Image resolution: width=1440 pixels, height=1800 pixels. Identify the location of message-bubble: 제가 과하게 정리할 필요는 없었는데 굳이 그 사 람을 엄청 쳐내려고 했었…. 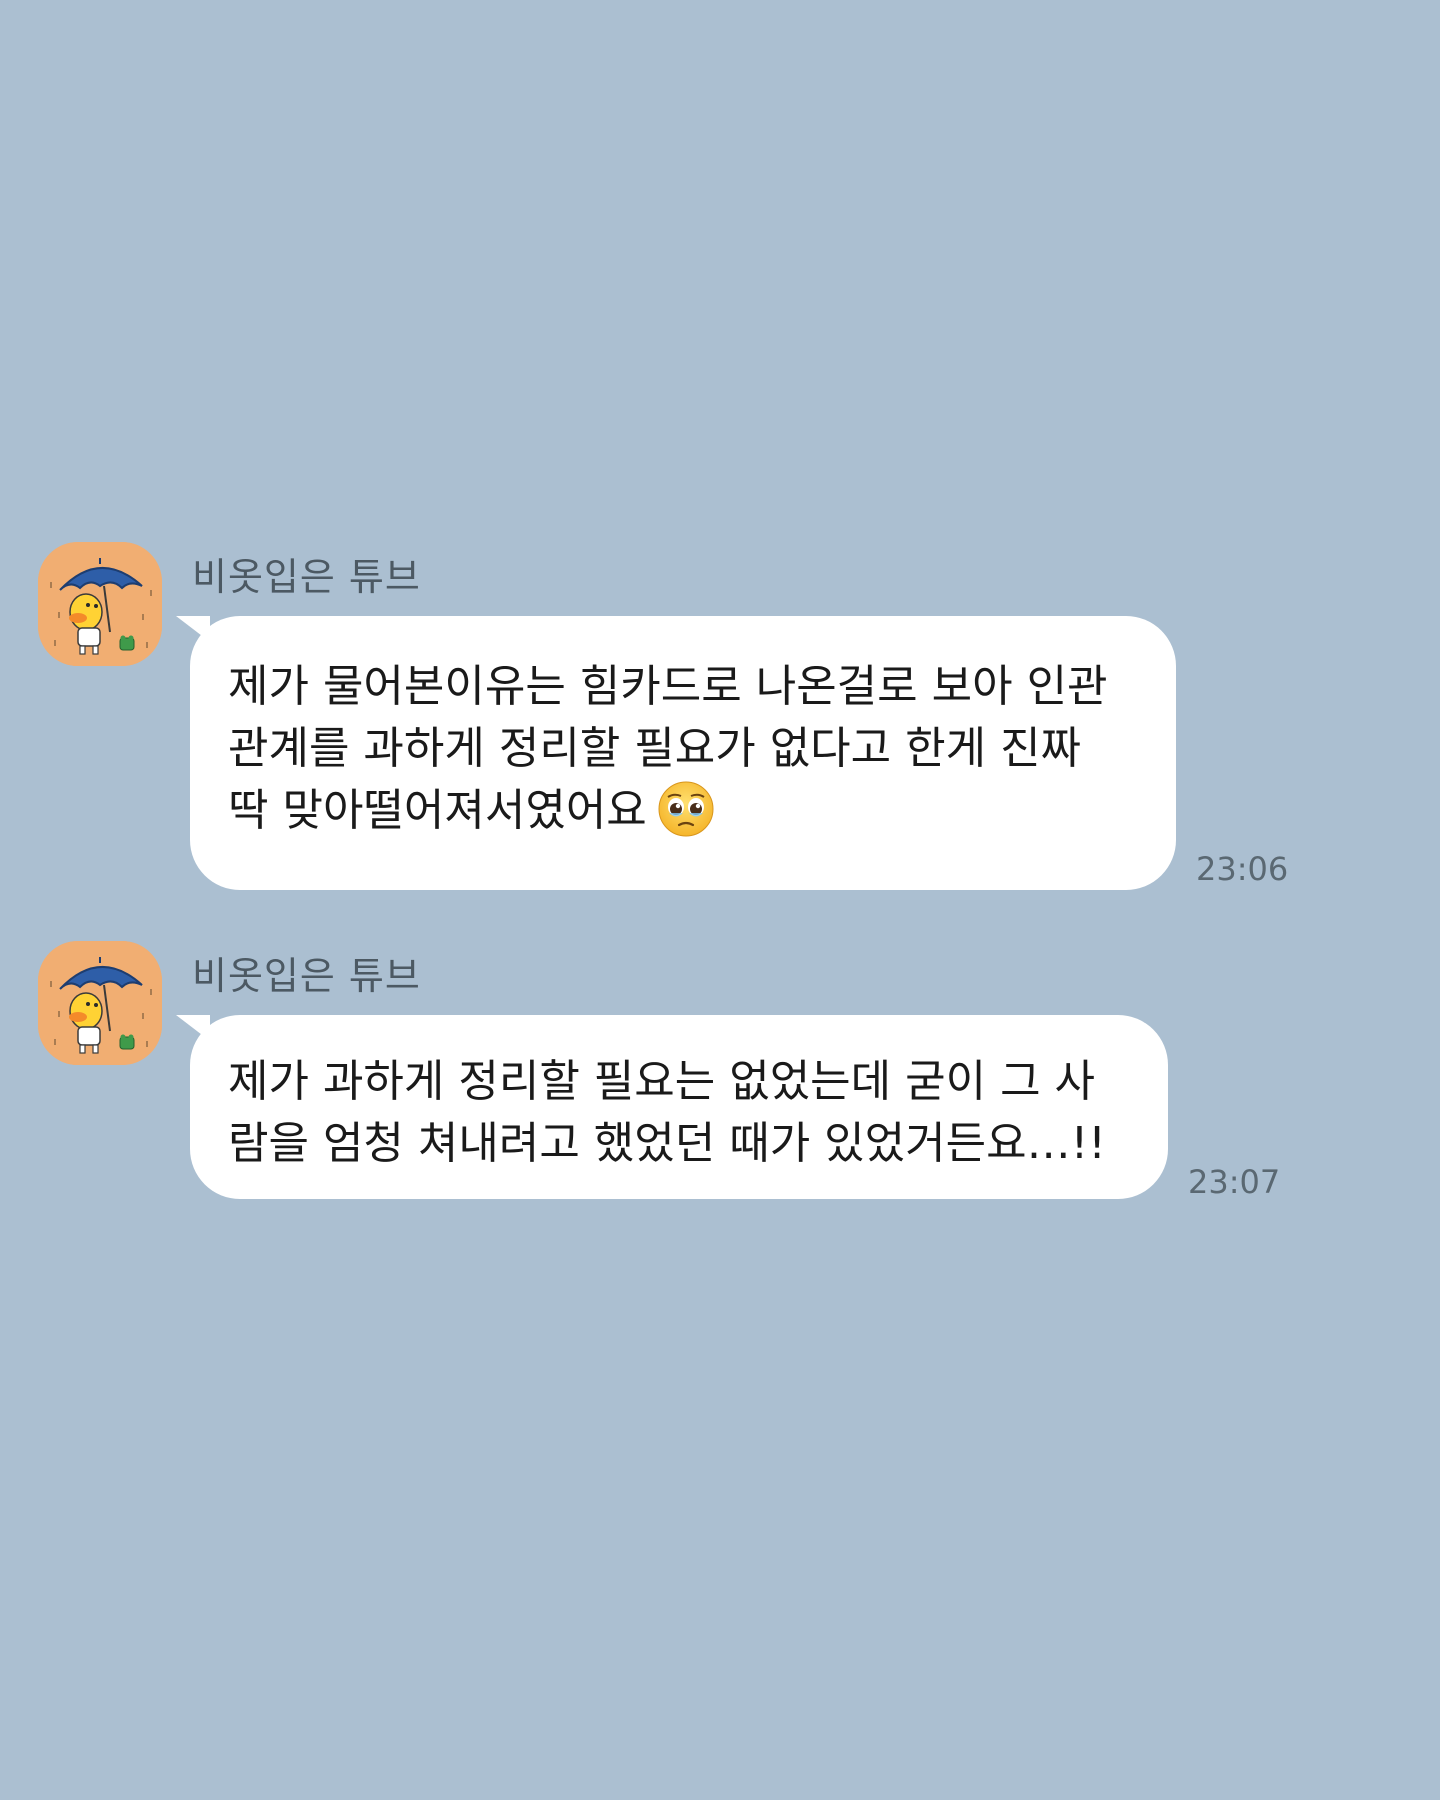
(672, 1107).